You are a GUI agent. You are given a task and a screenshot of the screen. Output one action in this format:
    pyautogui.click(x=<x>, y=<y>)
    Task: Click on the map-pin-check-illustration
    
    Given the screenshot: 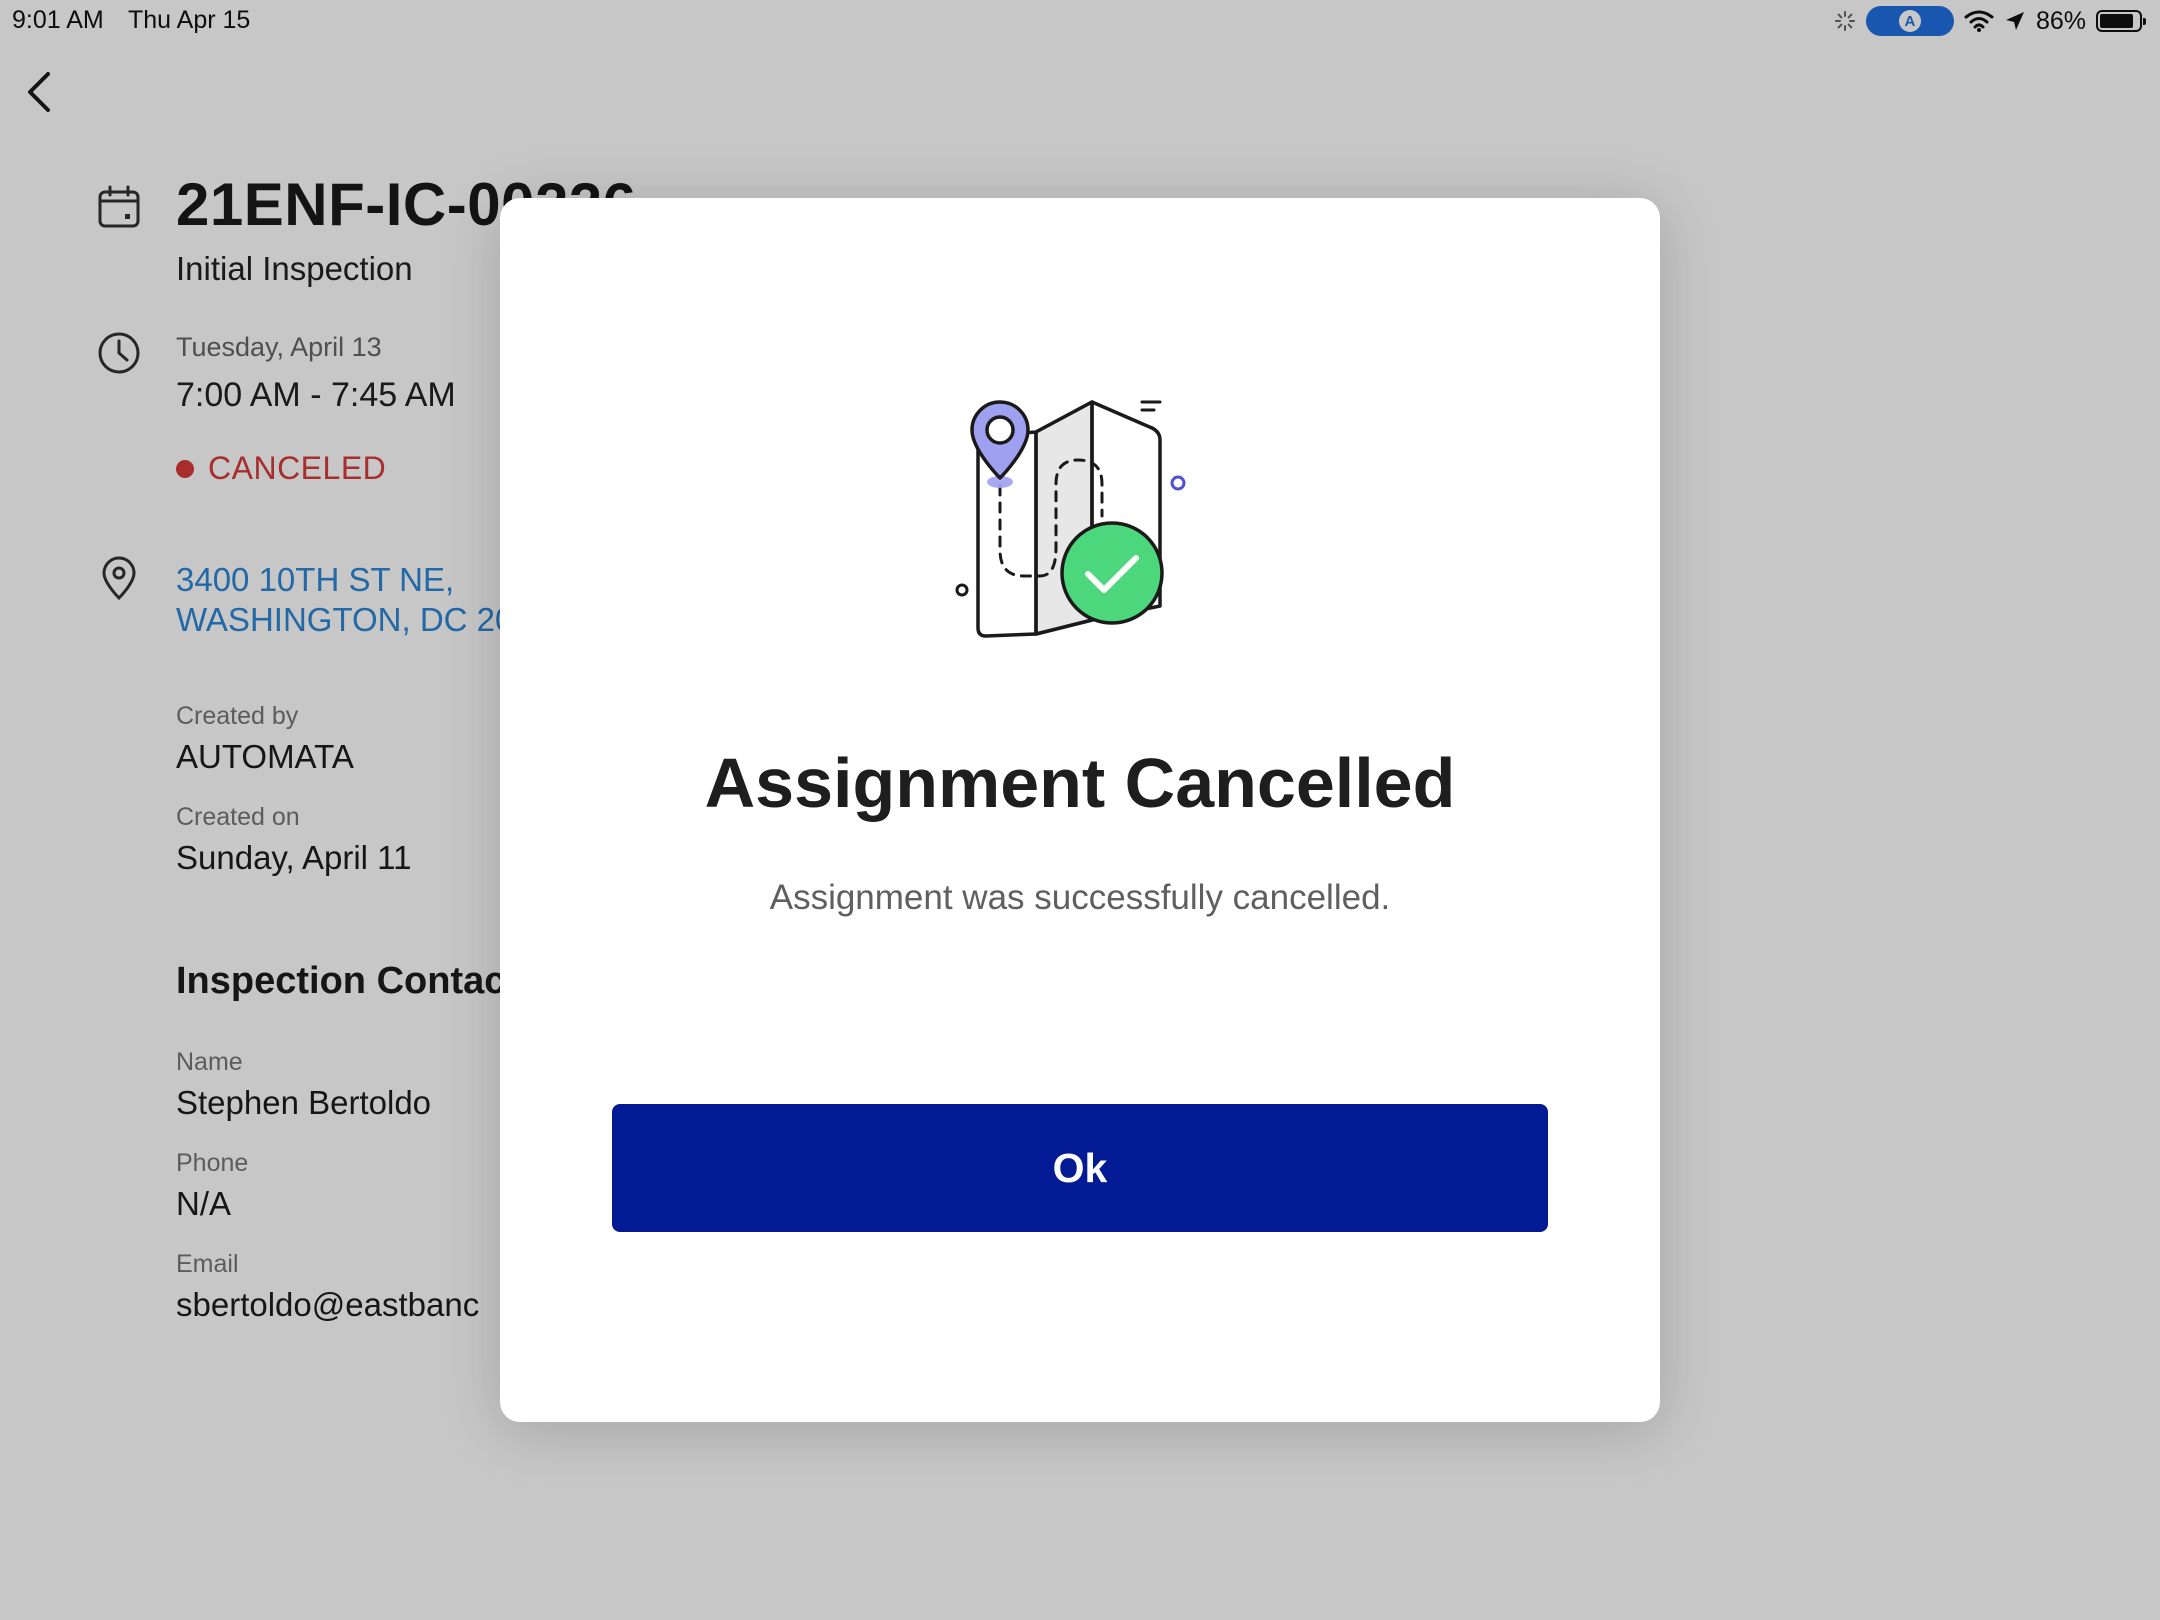 What is the action you would take?
    pyautogui.click(x=1070, y=519)
    